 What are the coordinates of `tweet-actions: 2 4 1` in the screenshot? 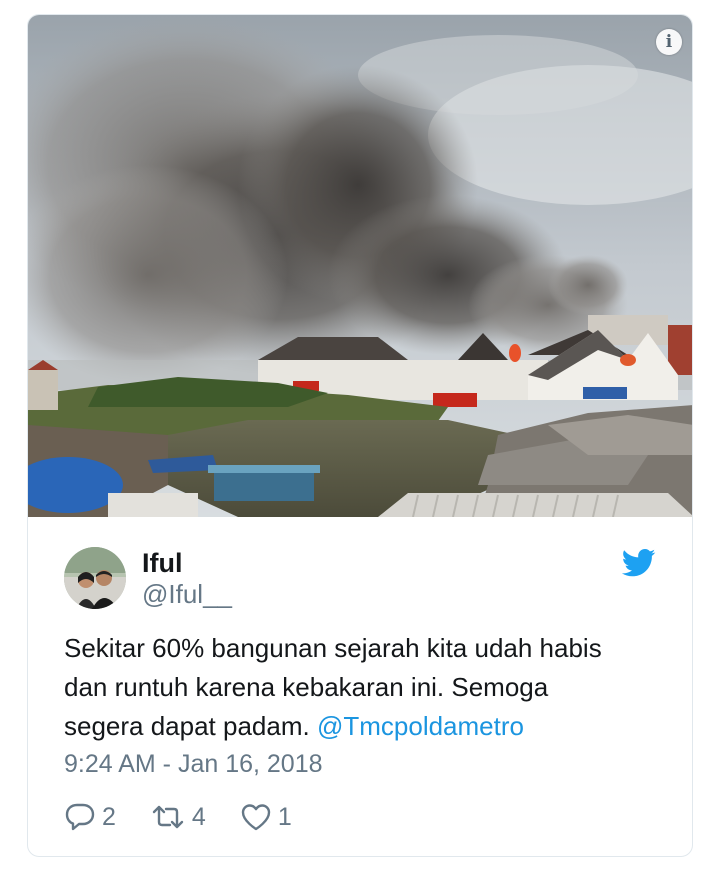 It's located at (195, 817).